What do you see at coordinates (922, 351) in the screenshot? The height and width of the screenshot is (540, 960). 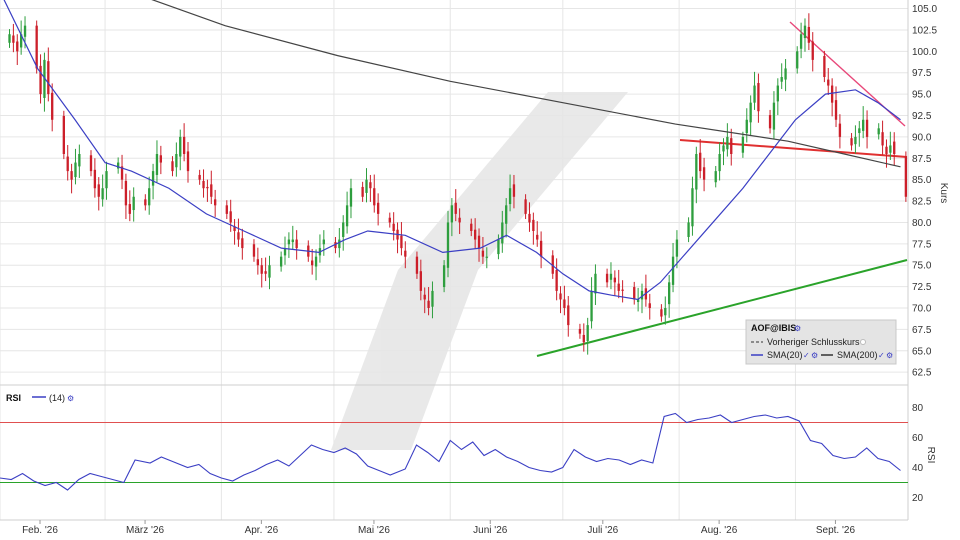 I see `price-tick-label: 65.0` at bounding box center [922, 351].